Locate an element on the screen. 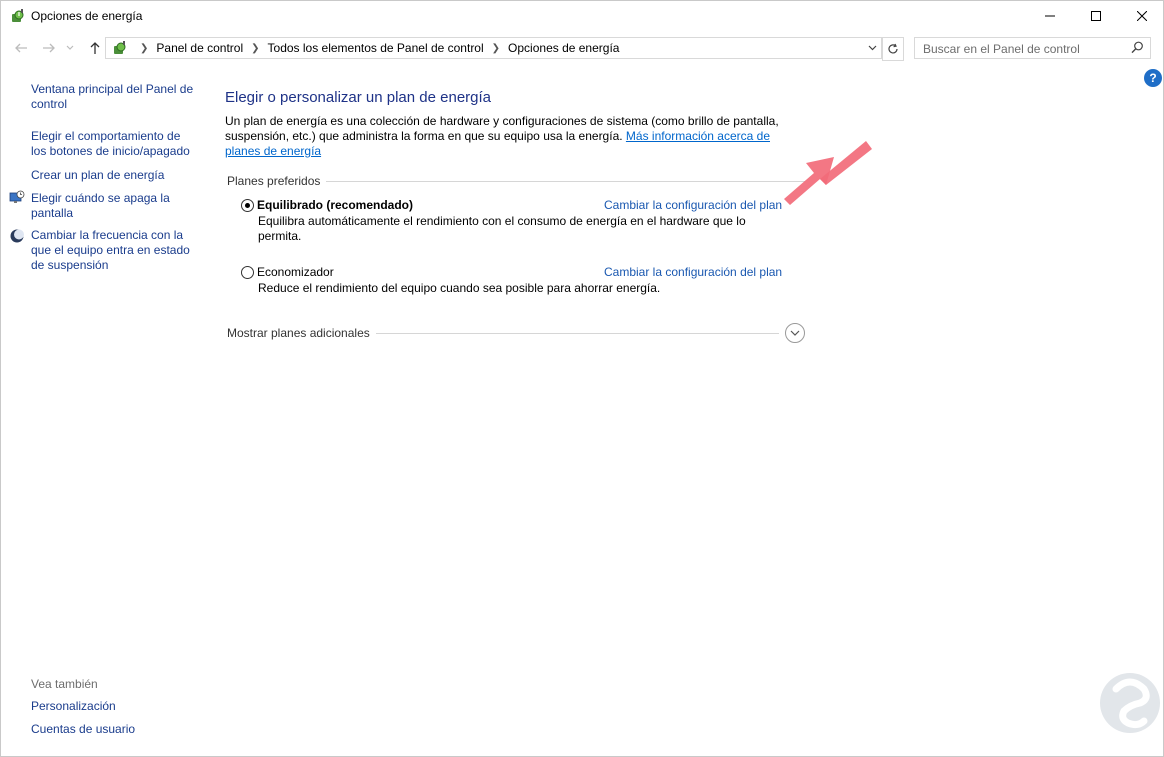 The height and width of the screenshot is (757, 1164). sidebar-item-control-panel-home: Ventana principal del Panel de control is located at coordinates (112, 97).